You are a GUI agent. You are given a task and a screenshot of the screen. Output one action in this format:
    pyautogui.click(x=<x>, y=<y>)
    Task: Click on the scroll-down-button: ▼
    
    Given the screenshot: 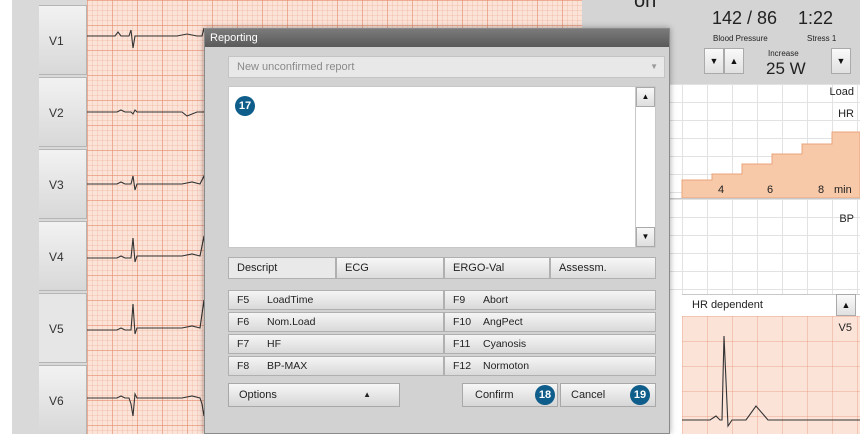 What is the action you would take?
    pyautogui.click(x=645, y=237)
    